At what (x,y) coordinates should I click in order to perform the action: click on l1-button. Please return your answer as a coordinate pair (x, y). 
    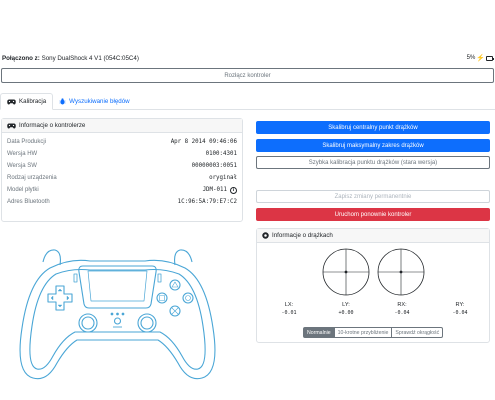
    Looking at the image, I should click on (51, 257).